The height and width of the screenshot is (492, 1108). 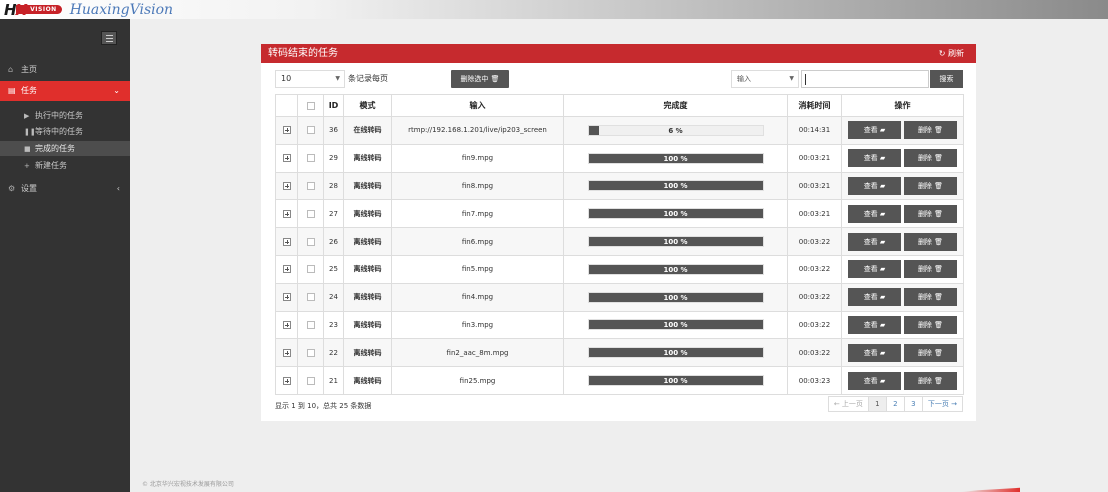 What do you see at coordinates (895, 404) in the screenshot?
I see `page-button-2: 2` at bounding box center [895, 404].